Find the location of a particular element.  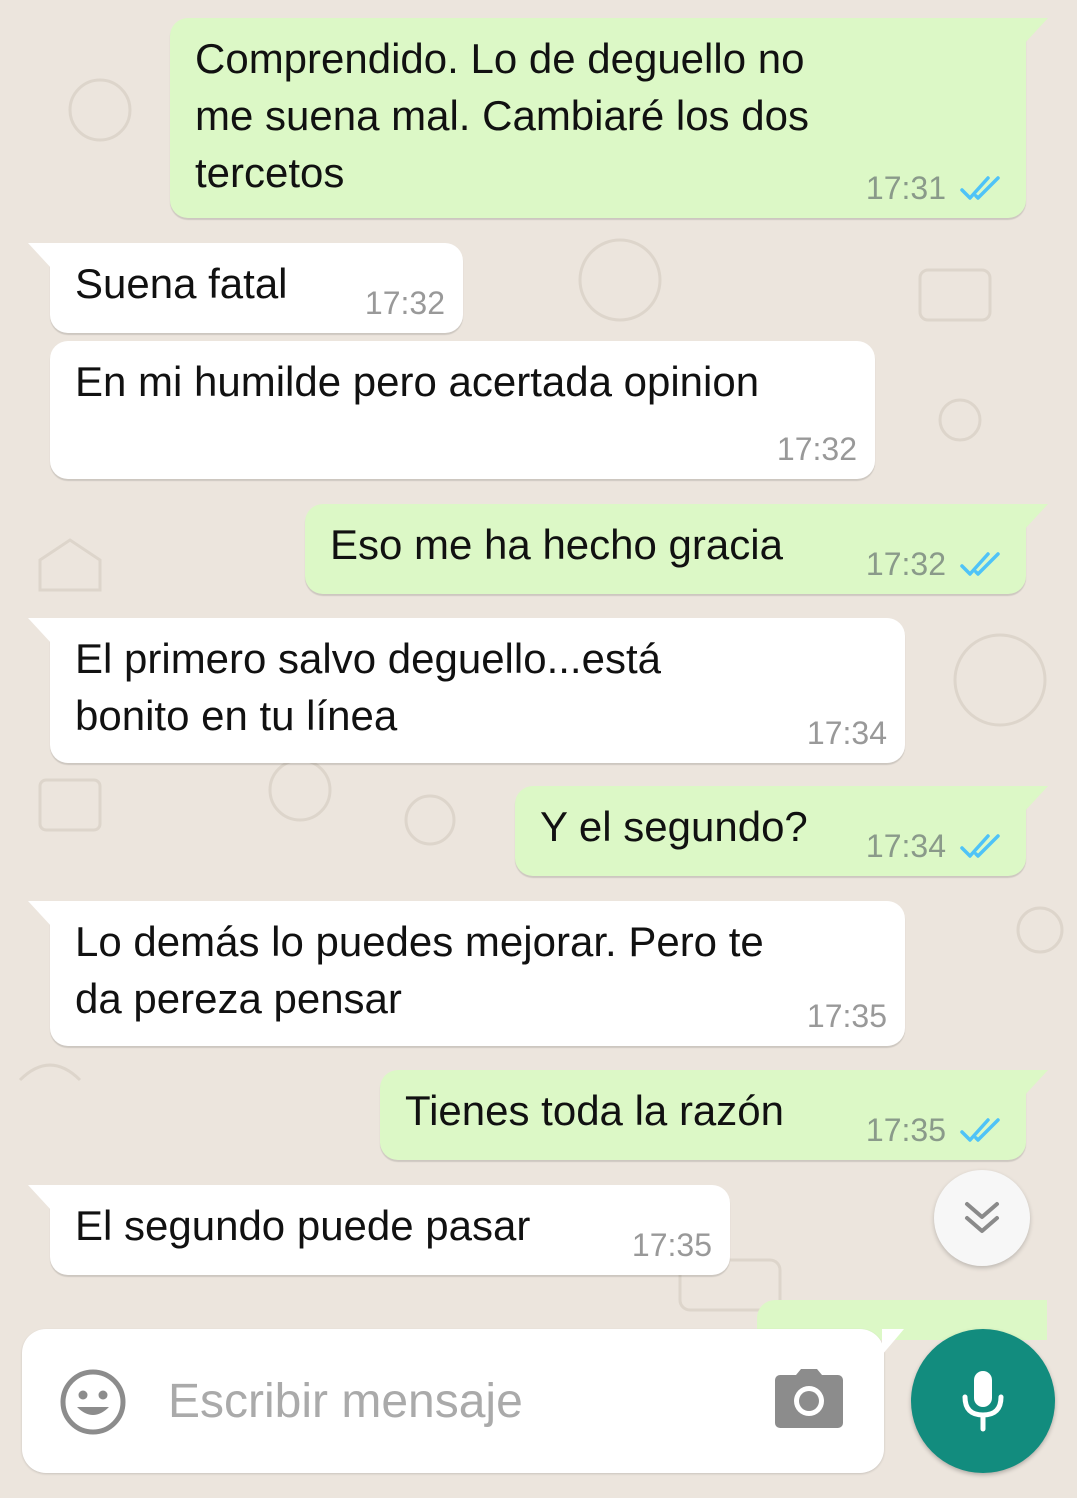

message-text: Y el segundo? is located at coordinates (674, 826).